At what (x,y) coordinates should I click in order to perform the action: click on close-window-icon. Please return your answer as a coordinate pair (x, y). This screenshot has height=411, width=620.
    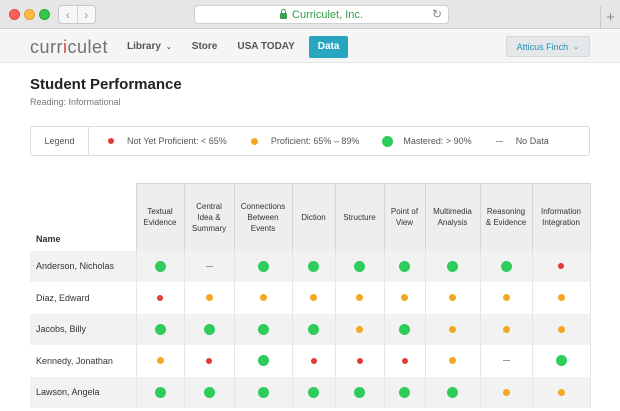
    Looking at the image, I should click on (14, 14).